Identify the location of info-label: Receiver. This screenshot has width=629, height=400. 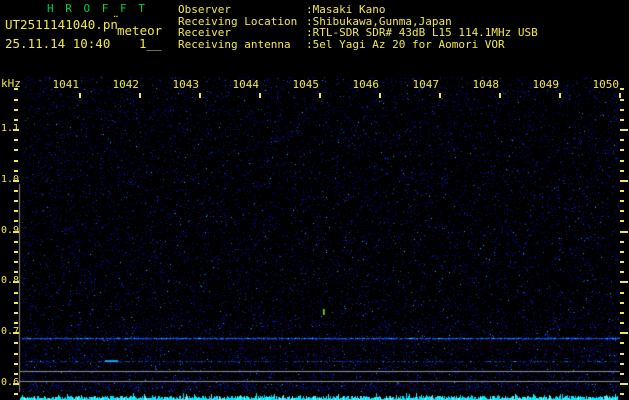
(204, 32).